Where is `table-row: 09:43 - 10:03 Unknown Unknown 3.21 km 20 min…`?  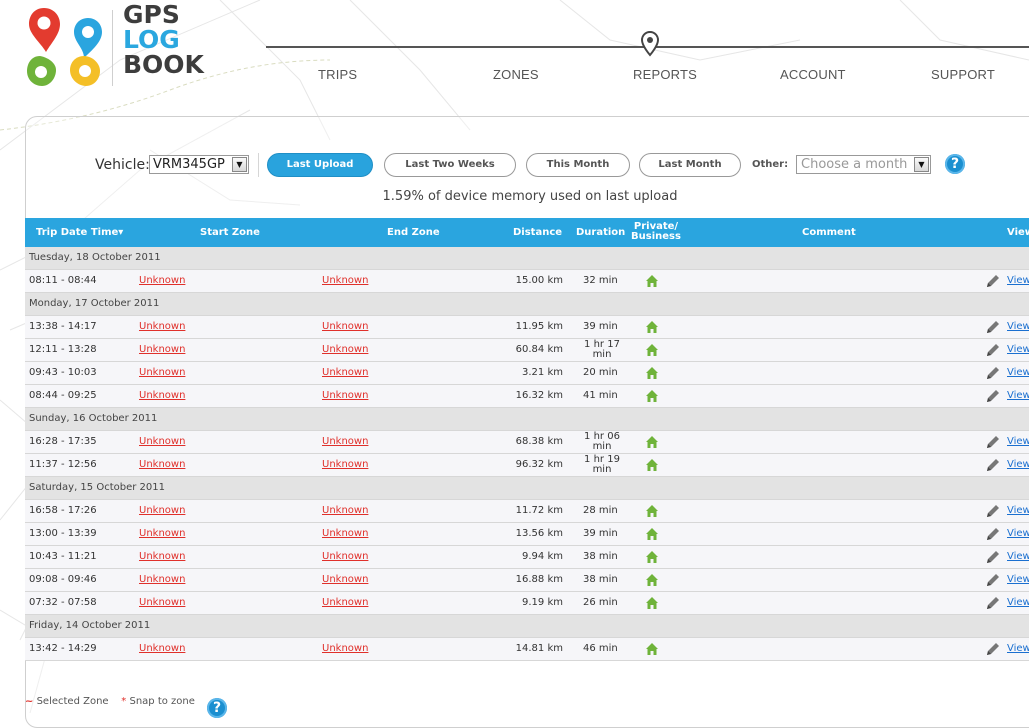 table-row: 09:43 - 10:03 Unknown Unknown 3.21 km 20 min… is located at coordinates (527, 373).